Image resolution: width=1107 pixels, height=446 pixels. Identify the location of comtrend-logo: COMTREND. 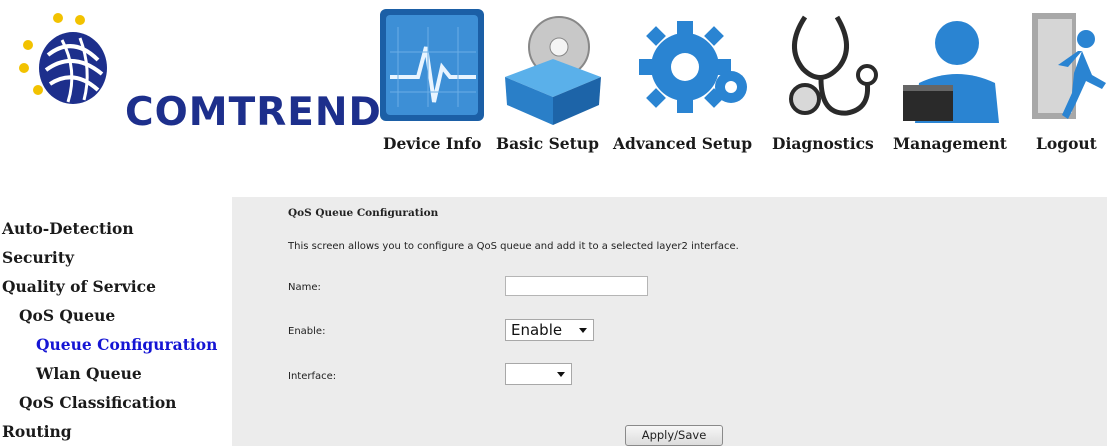
(196, 78).